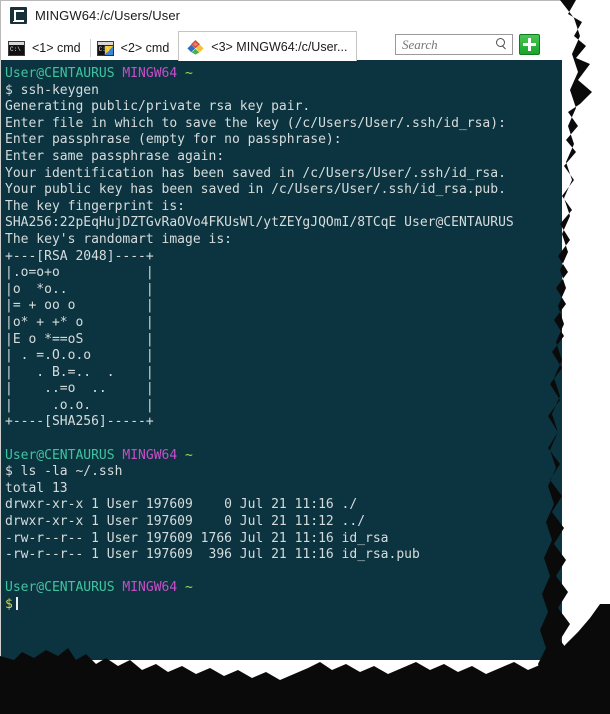 This screenshot has height=714, width=610. Describe the element at coordinates (79, 405) in the screenshot. I see `terminal-output-line: | .o.o. |` at that location.